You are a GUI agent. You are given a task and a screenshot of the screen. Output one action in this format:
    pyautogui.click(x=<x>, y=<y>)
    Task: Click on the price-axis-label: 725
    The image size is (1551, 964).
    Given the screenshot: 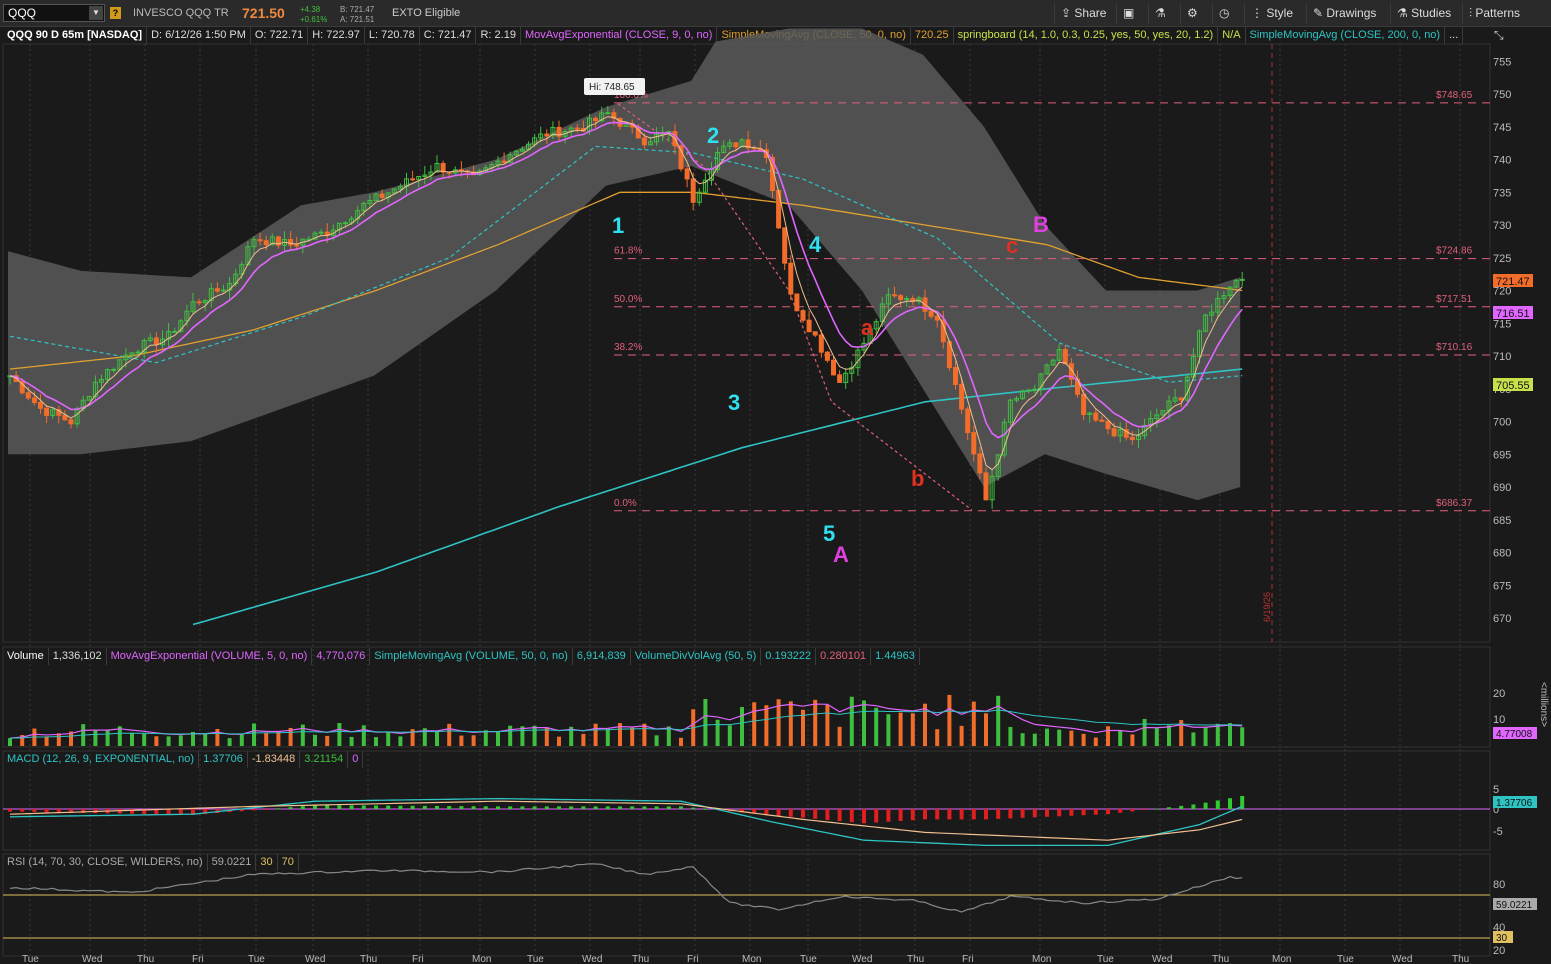 What is the action you would take?
    pyautogui.click(x=1502, y=259)
    